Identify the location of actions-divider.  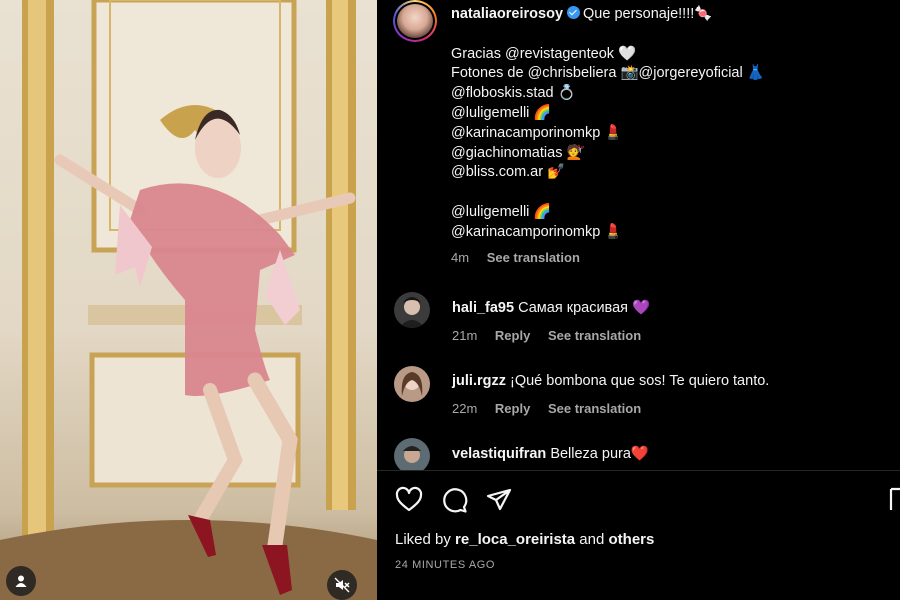
(638, 470).